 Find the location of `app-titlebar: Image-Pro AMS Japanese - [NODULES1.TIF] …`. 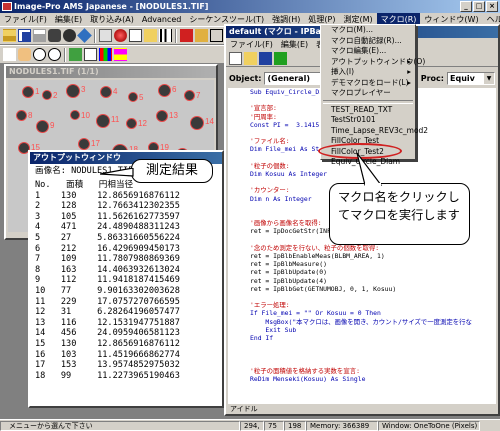

app-titlebar: Image-Pro AMS Japanese - [NODULES1.TIF] … is located at coordinates (250, 6).